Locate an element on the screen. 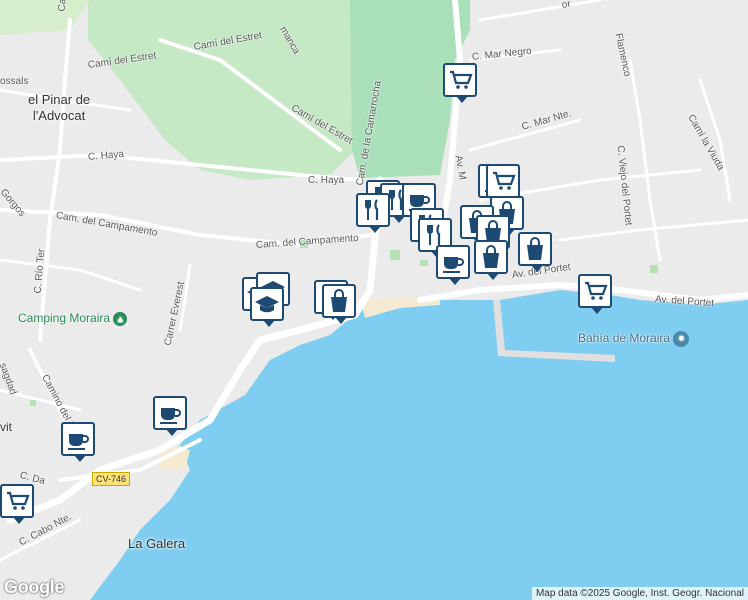 This screenshot has width=748, height=600. poi-label-text: Camping Moraira is located at coordinates (64, 318).